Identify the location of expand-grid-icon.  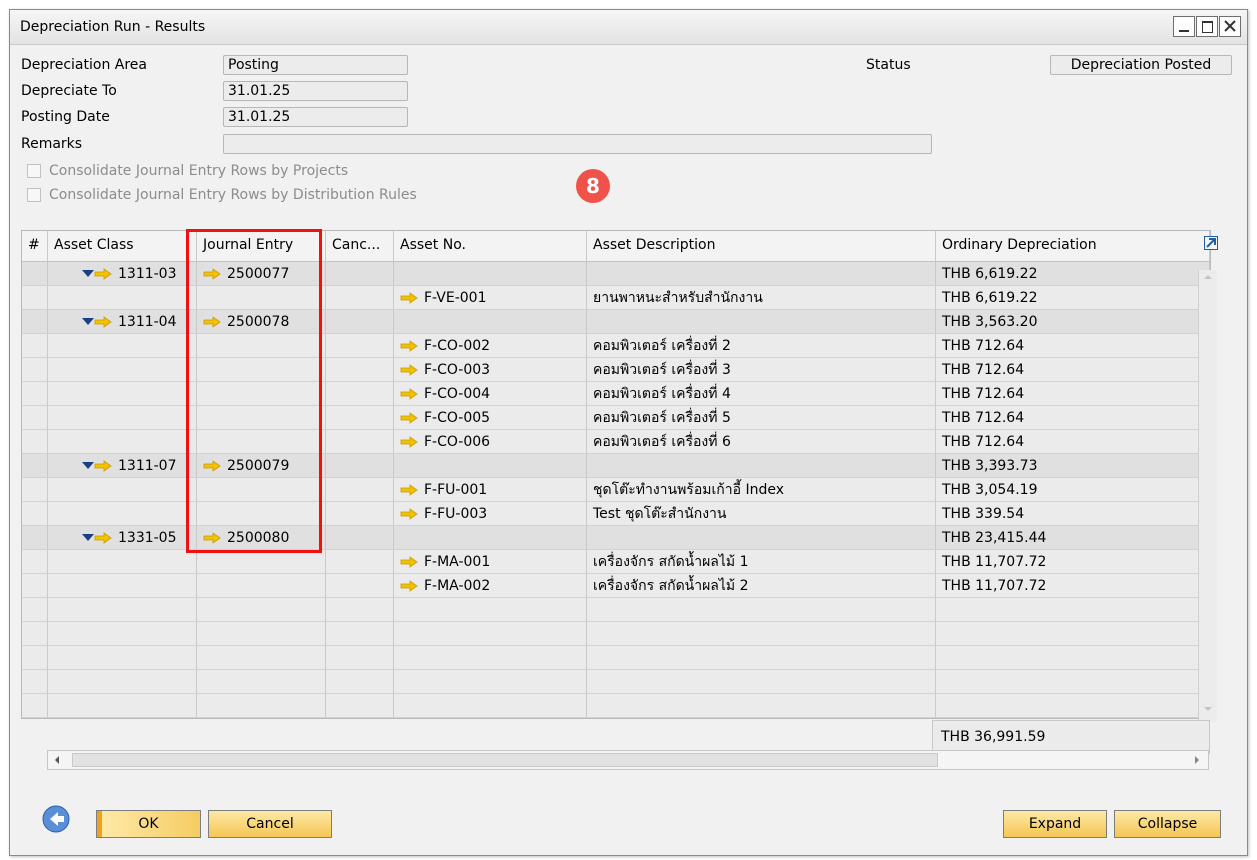
(1211, 243).